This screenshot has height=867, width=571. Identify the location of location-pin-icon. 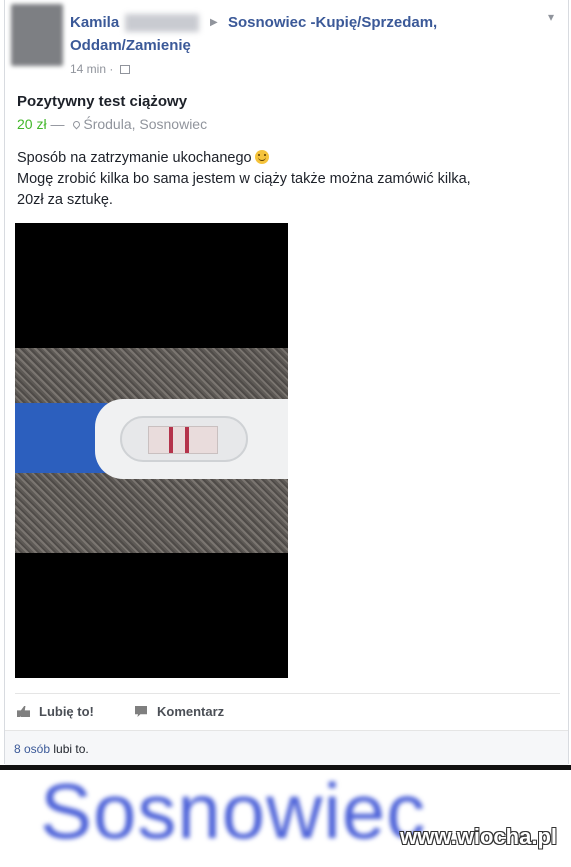
(76, 124).